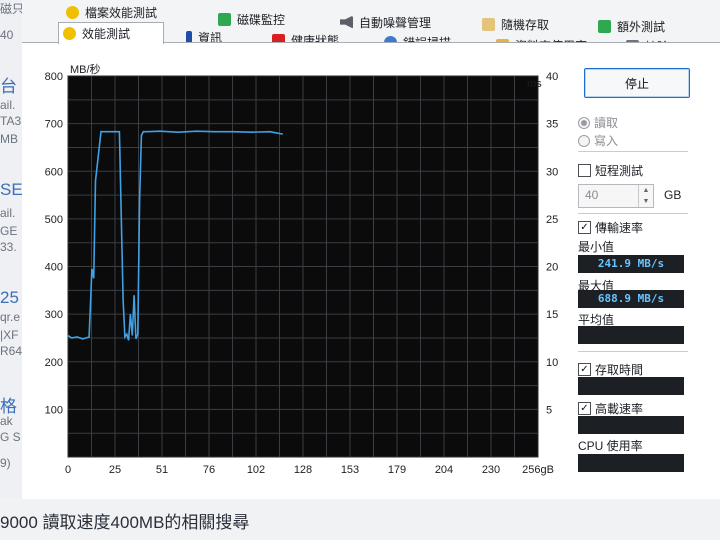  Describe the element at coordinates (552, 315) in the screenshot. I see `y2-tick-label: 15` at that location.